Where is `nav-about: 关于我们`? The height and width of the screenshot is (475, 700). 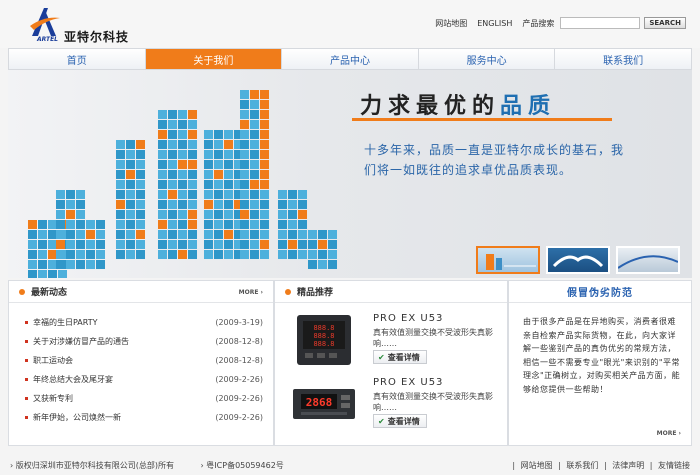 nav-about: 关于我们 is located at coordinates (214, 59).